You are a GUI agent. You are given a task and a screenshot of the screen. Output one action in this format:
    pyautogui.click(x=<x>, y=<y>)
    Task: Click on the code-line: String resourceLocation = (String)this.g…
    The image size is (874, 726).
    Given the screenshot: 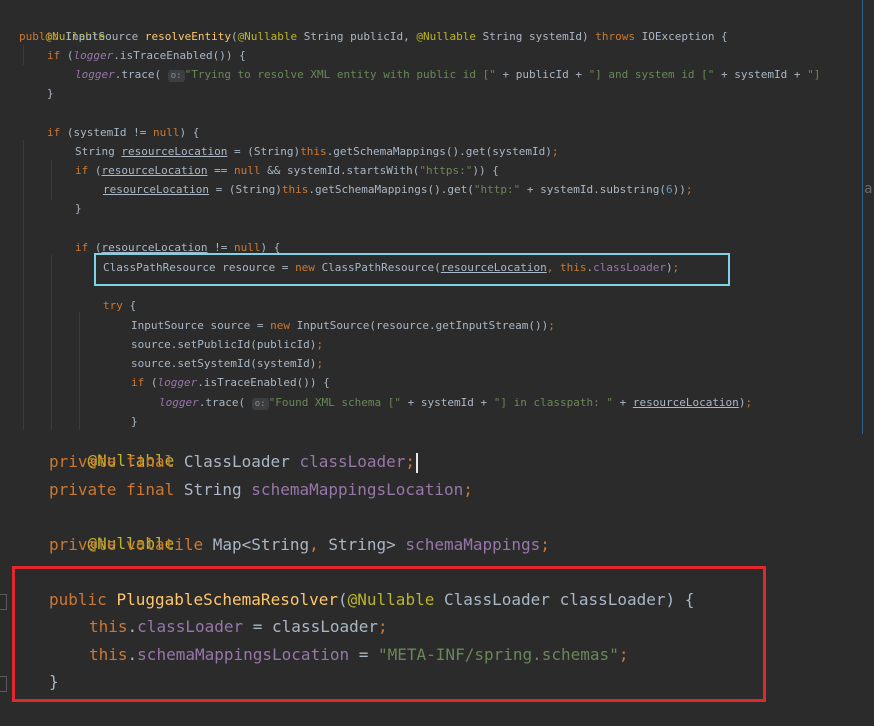 What is the action you would take?
    pyautogui.click(x=316, y=151)
    